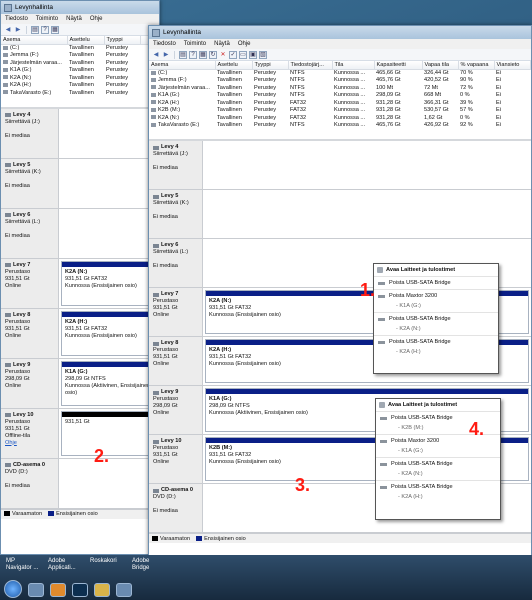 The width and height of the screenshot is (532, 600). I want to click on app-icon, so click(124, 590).